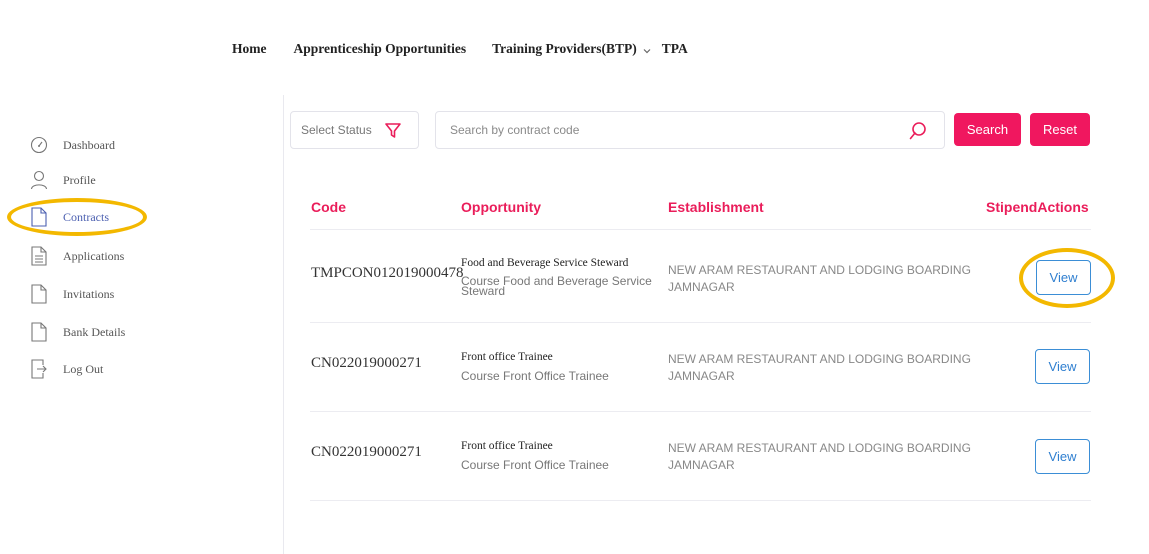 This screenshot has width=1149, height=554. What do you see at coordinates (670, 130) in the screenshot?
I see `search-input` at bounding box center [670, 130].